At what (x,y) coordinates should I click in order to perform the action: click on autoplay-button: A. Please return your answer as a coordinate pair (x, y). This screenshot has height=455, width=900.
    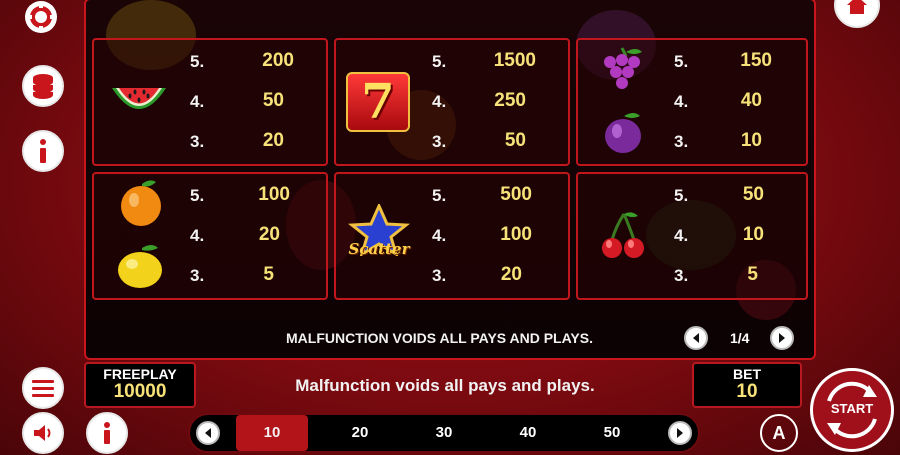
    Looking at the image, I should click on (779, 433).